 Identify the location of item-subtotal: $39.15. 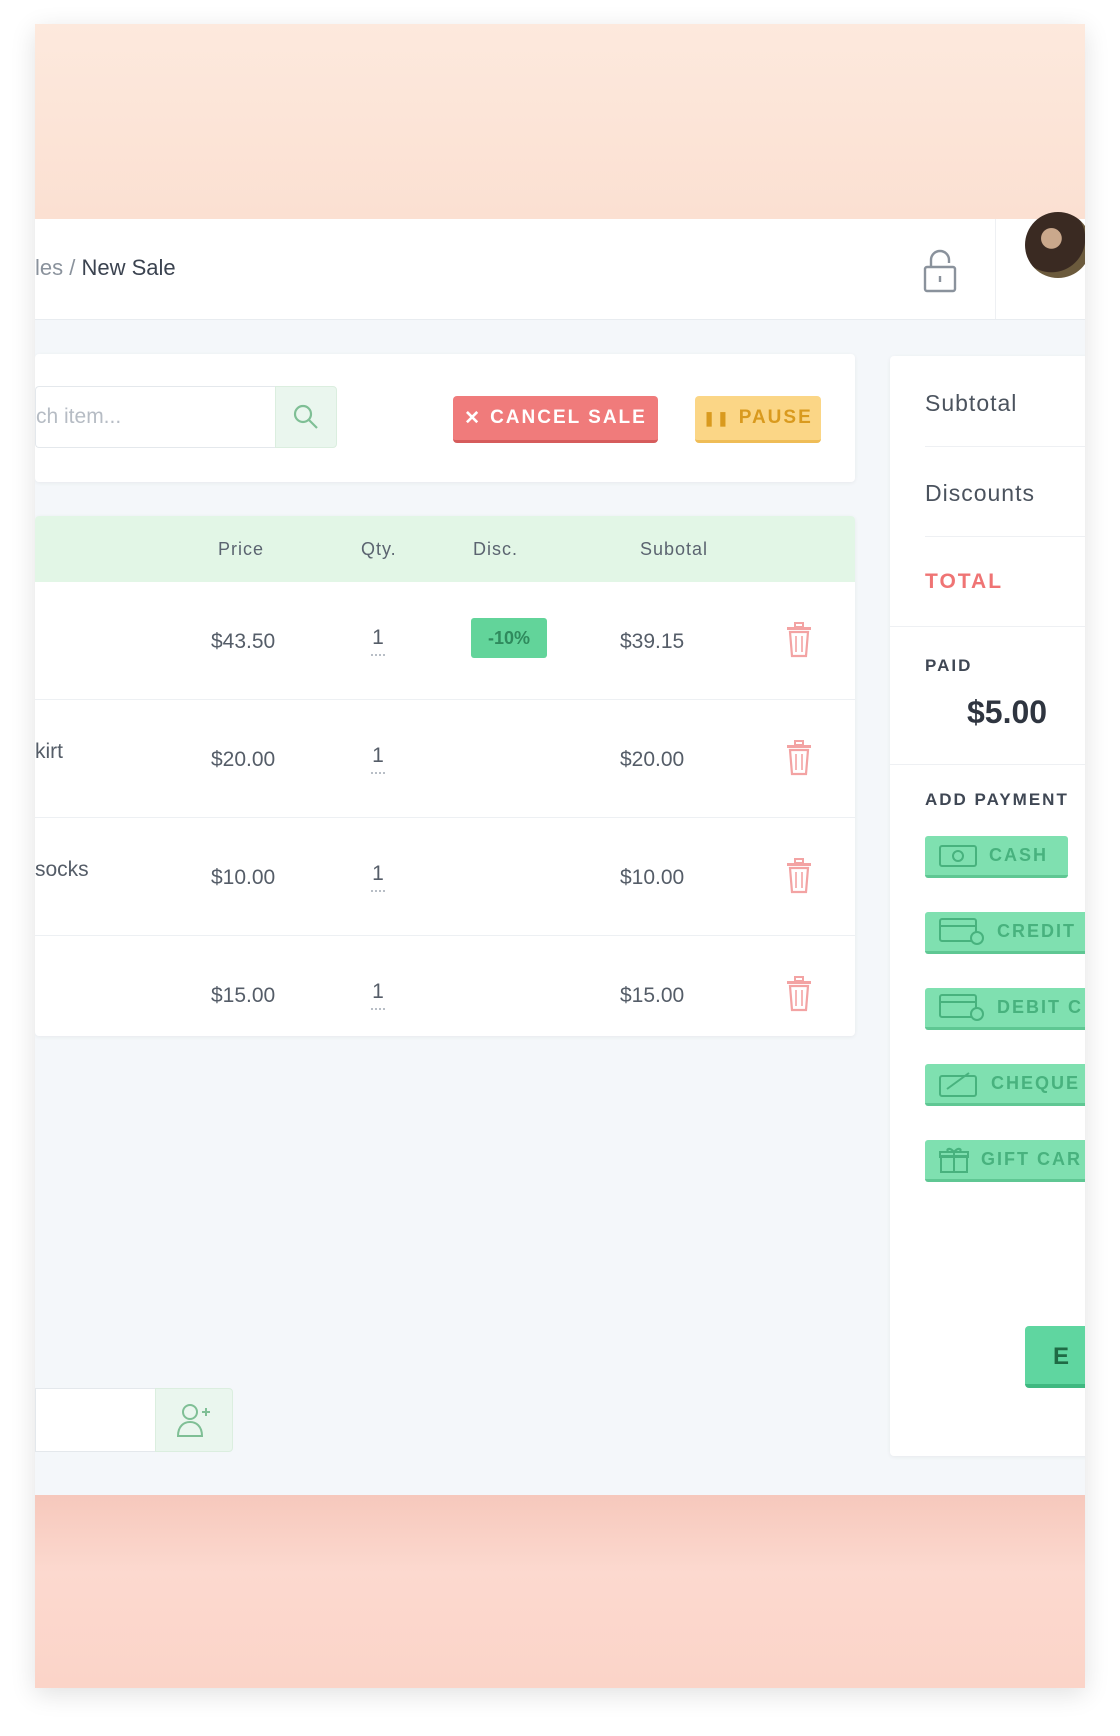
(652, 641).